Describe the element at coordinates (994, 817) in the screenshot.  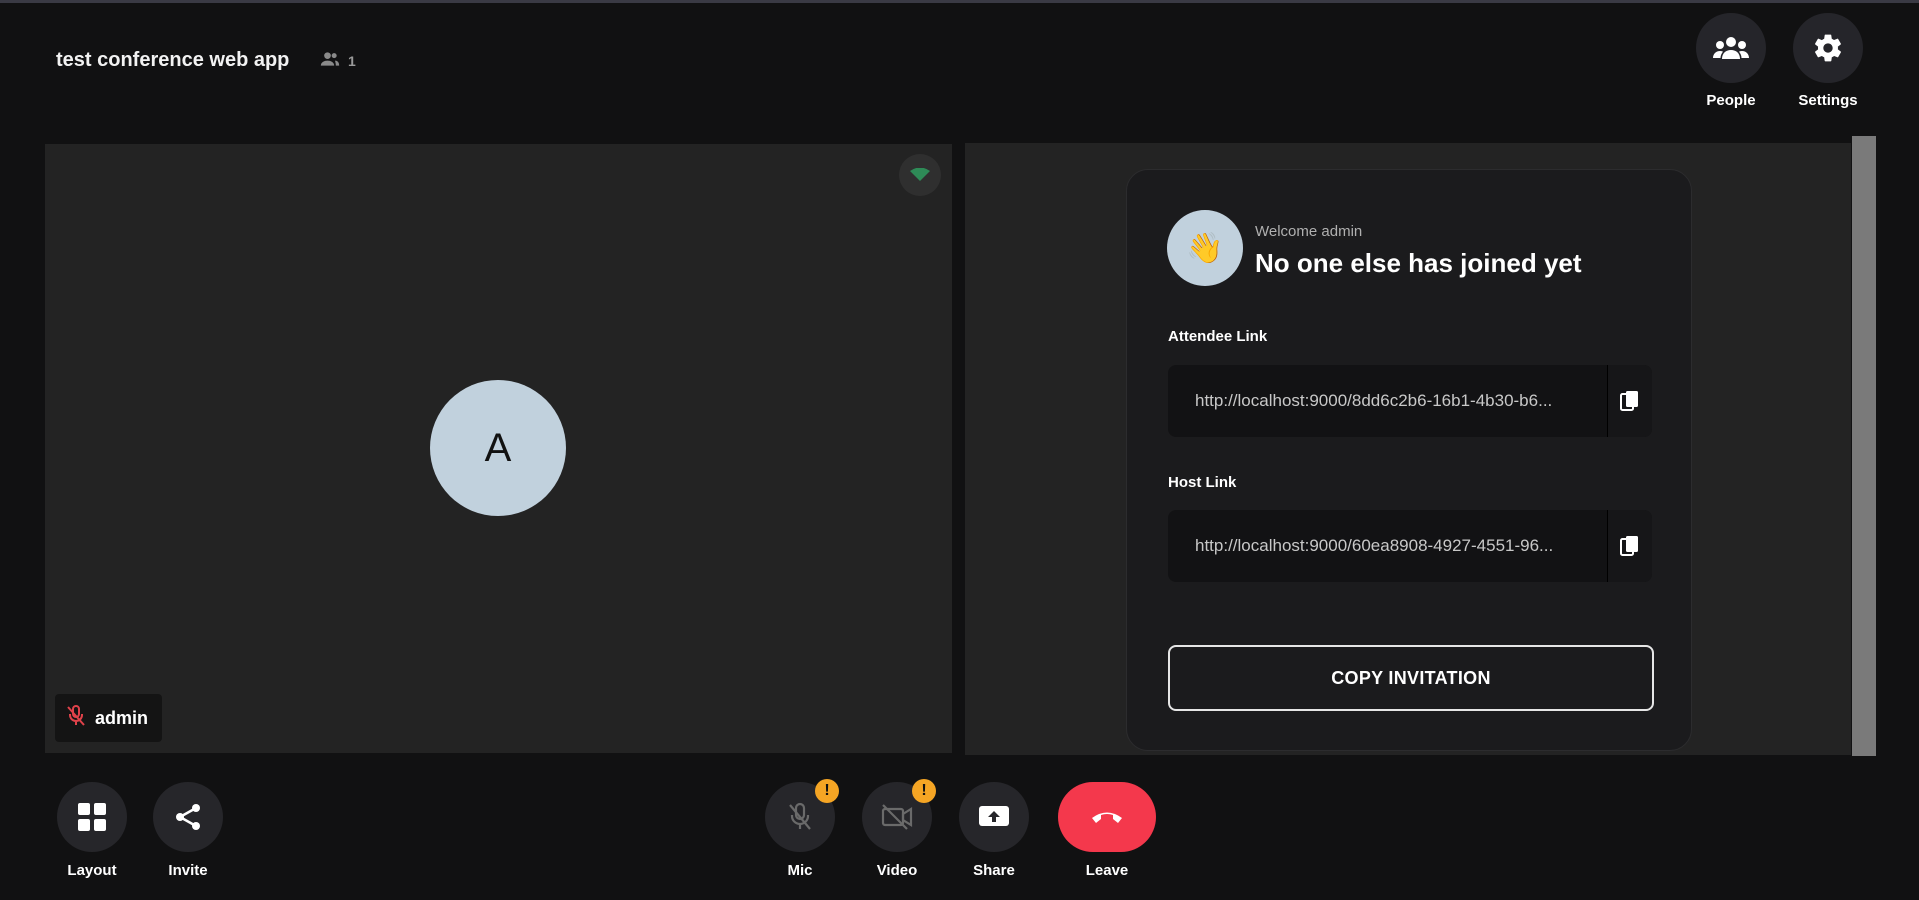
I see `screen-share-icon` at that location.